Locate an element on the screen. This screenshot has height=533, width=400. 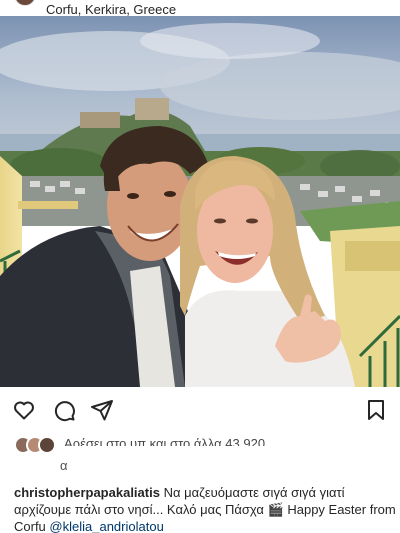
action-bar is located at coordinates (200, 408).